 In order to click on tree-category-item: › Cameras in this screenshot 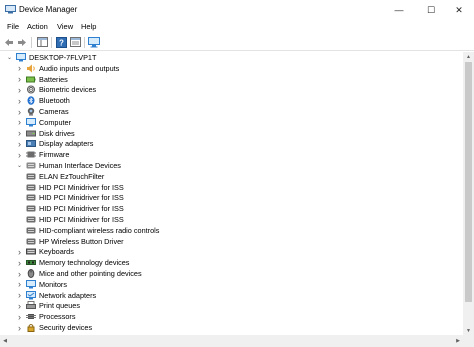, I will do `click(42, 111)`.